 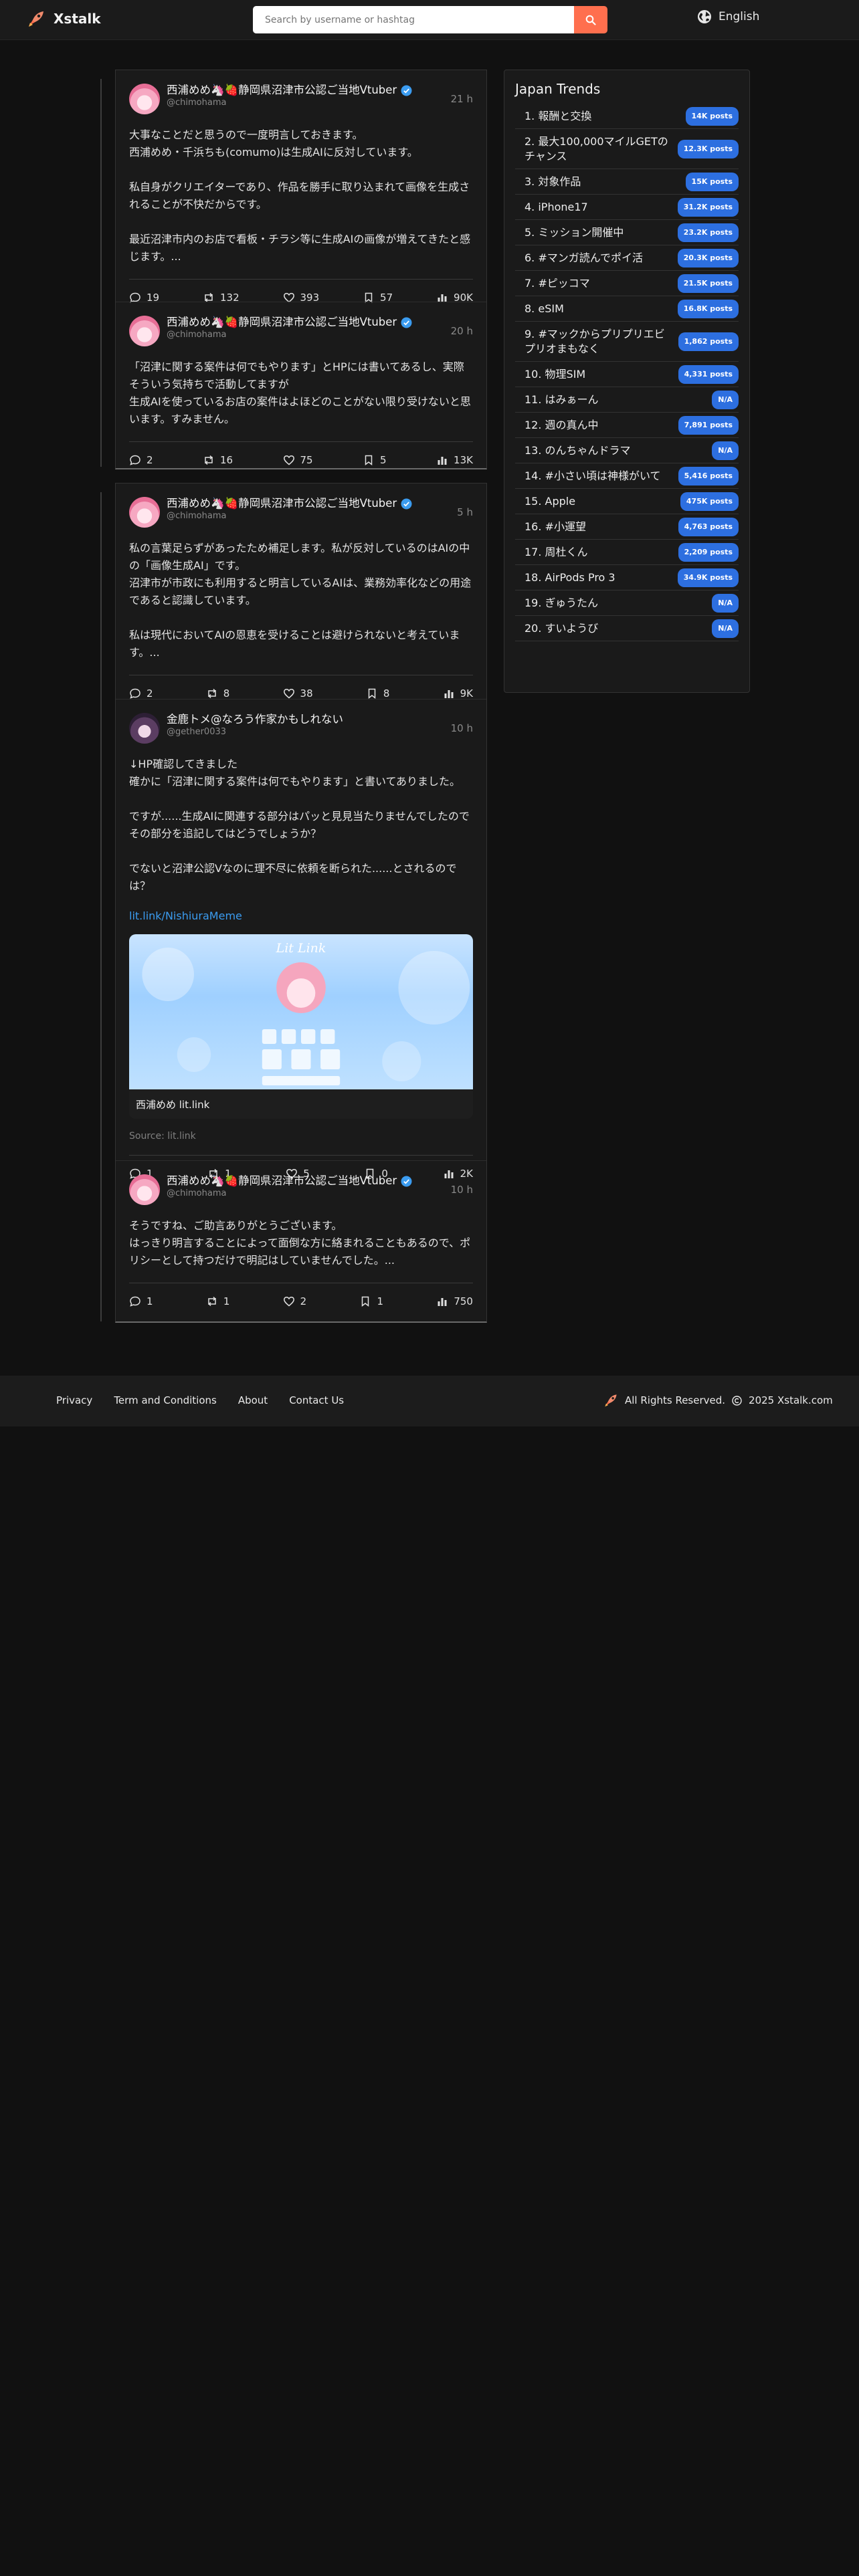 What do you see at coordinates (253, 1400) in the screenshot?
I see `footer-link-about: About` at bounding box center [253, 1400].